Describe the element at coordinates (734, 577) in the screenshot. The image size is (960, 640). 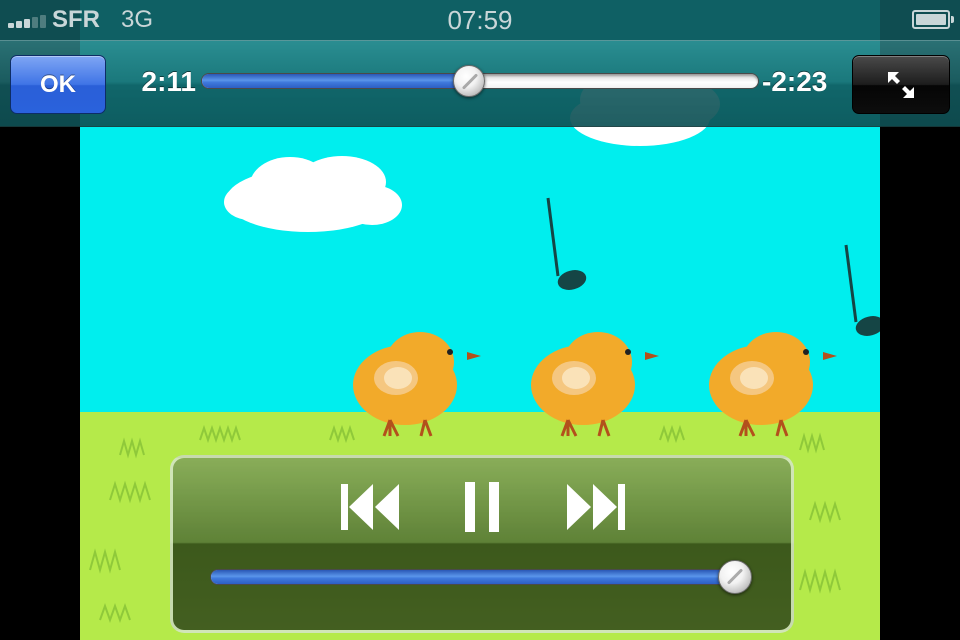
I see `volume-thumb` at that location.